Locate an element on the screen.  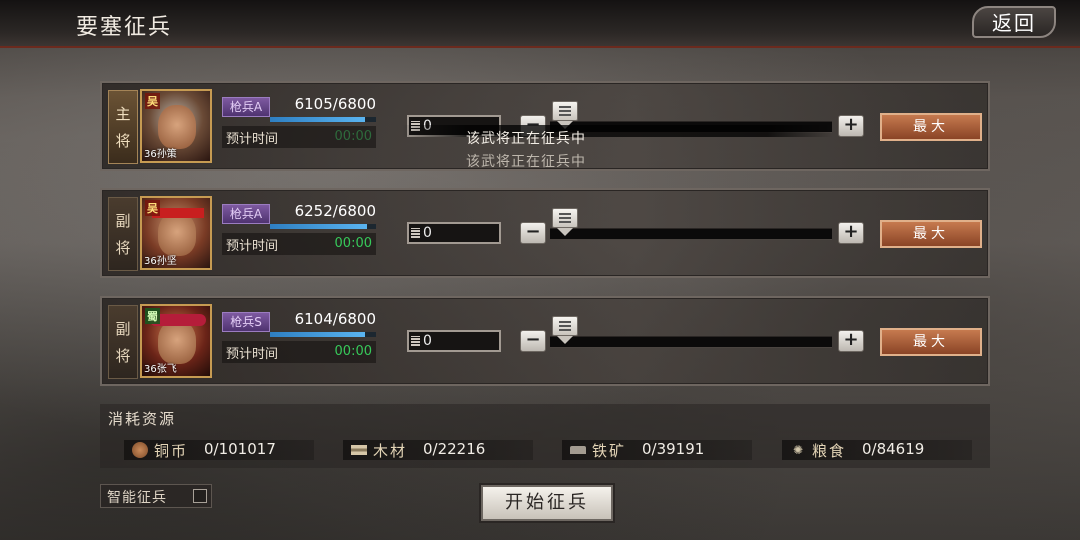
grain-icon: ✺ is located at coordinates (798, 450).